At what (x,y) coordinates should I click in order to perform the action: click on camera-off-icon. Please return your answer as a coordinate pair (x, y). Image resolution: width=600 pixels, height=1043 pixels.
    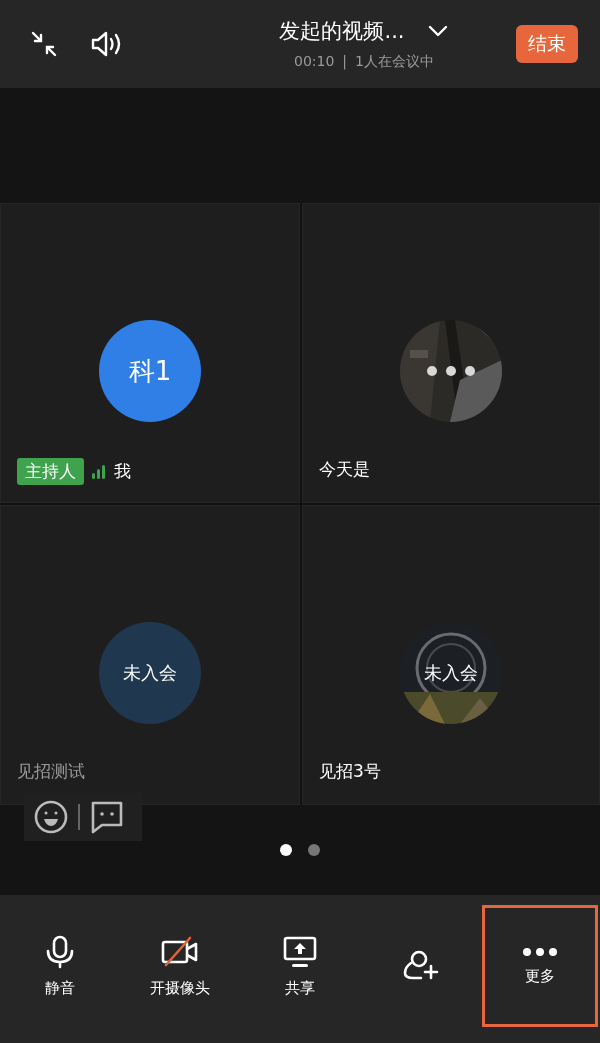
    Looking at the image, I should click on (180, 951).